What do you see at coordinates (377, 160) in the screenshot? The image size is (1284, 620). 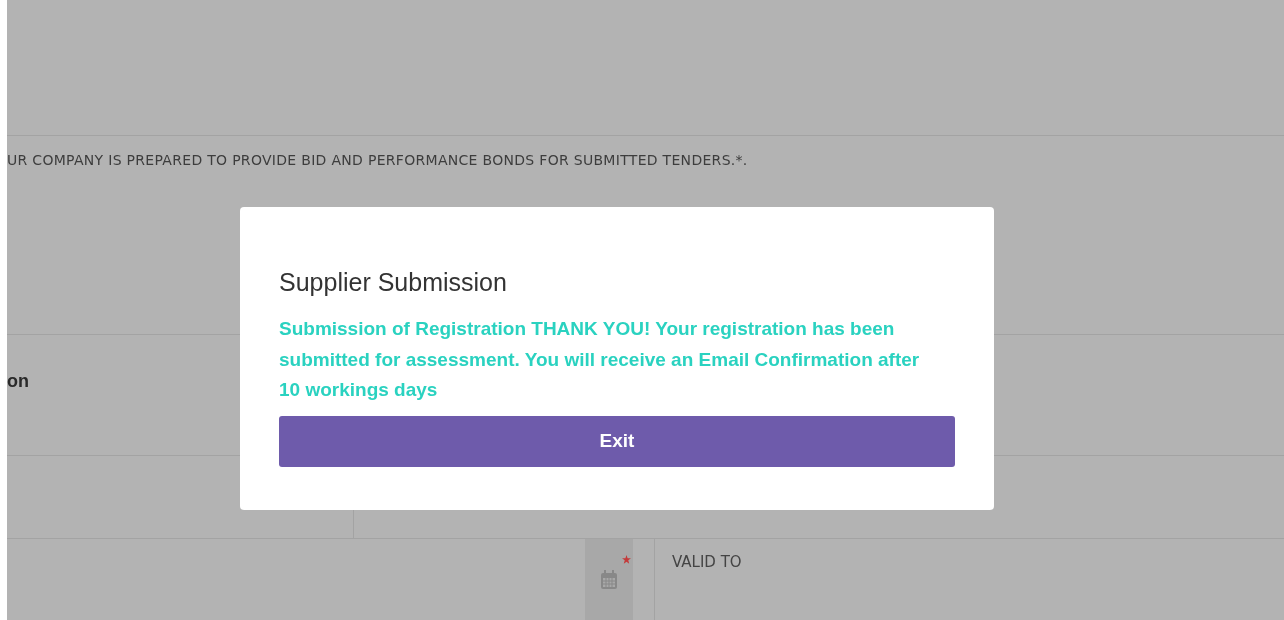 I see `declaration-text: UR COMPANY IS PREPARED TO PROVIDE BID AND PERFORMANCE BONDS FOR SUBMITTED TENDERS.*.` at bounding box center [377, 160].